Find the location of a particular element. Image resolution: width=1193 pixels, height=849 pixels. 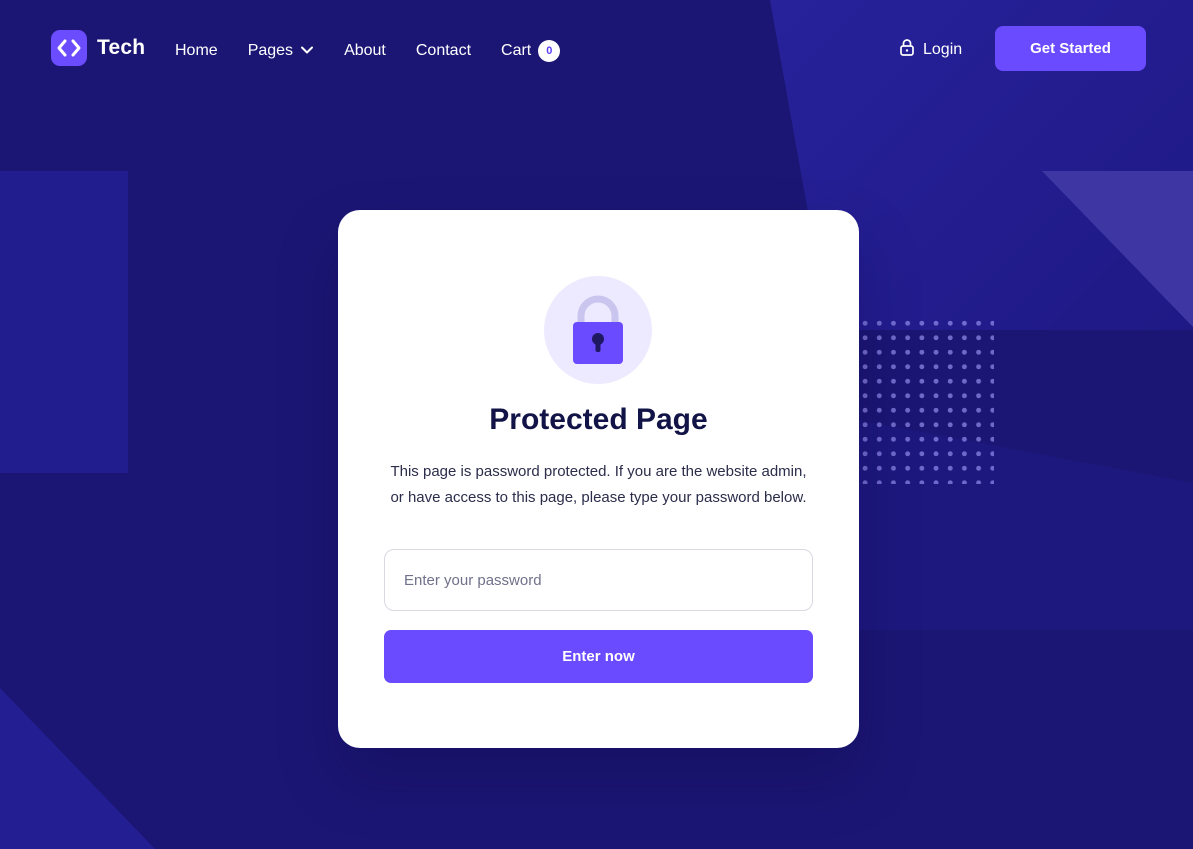

nav-contact: Contact is located at coordinates (443, 51).